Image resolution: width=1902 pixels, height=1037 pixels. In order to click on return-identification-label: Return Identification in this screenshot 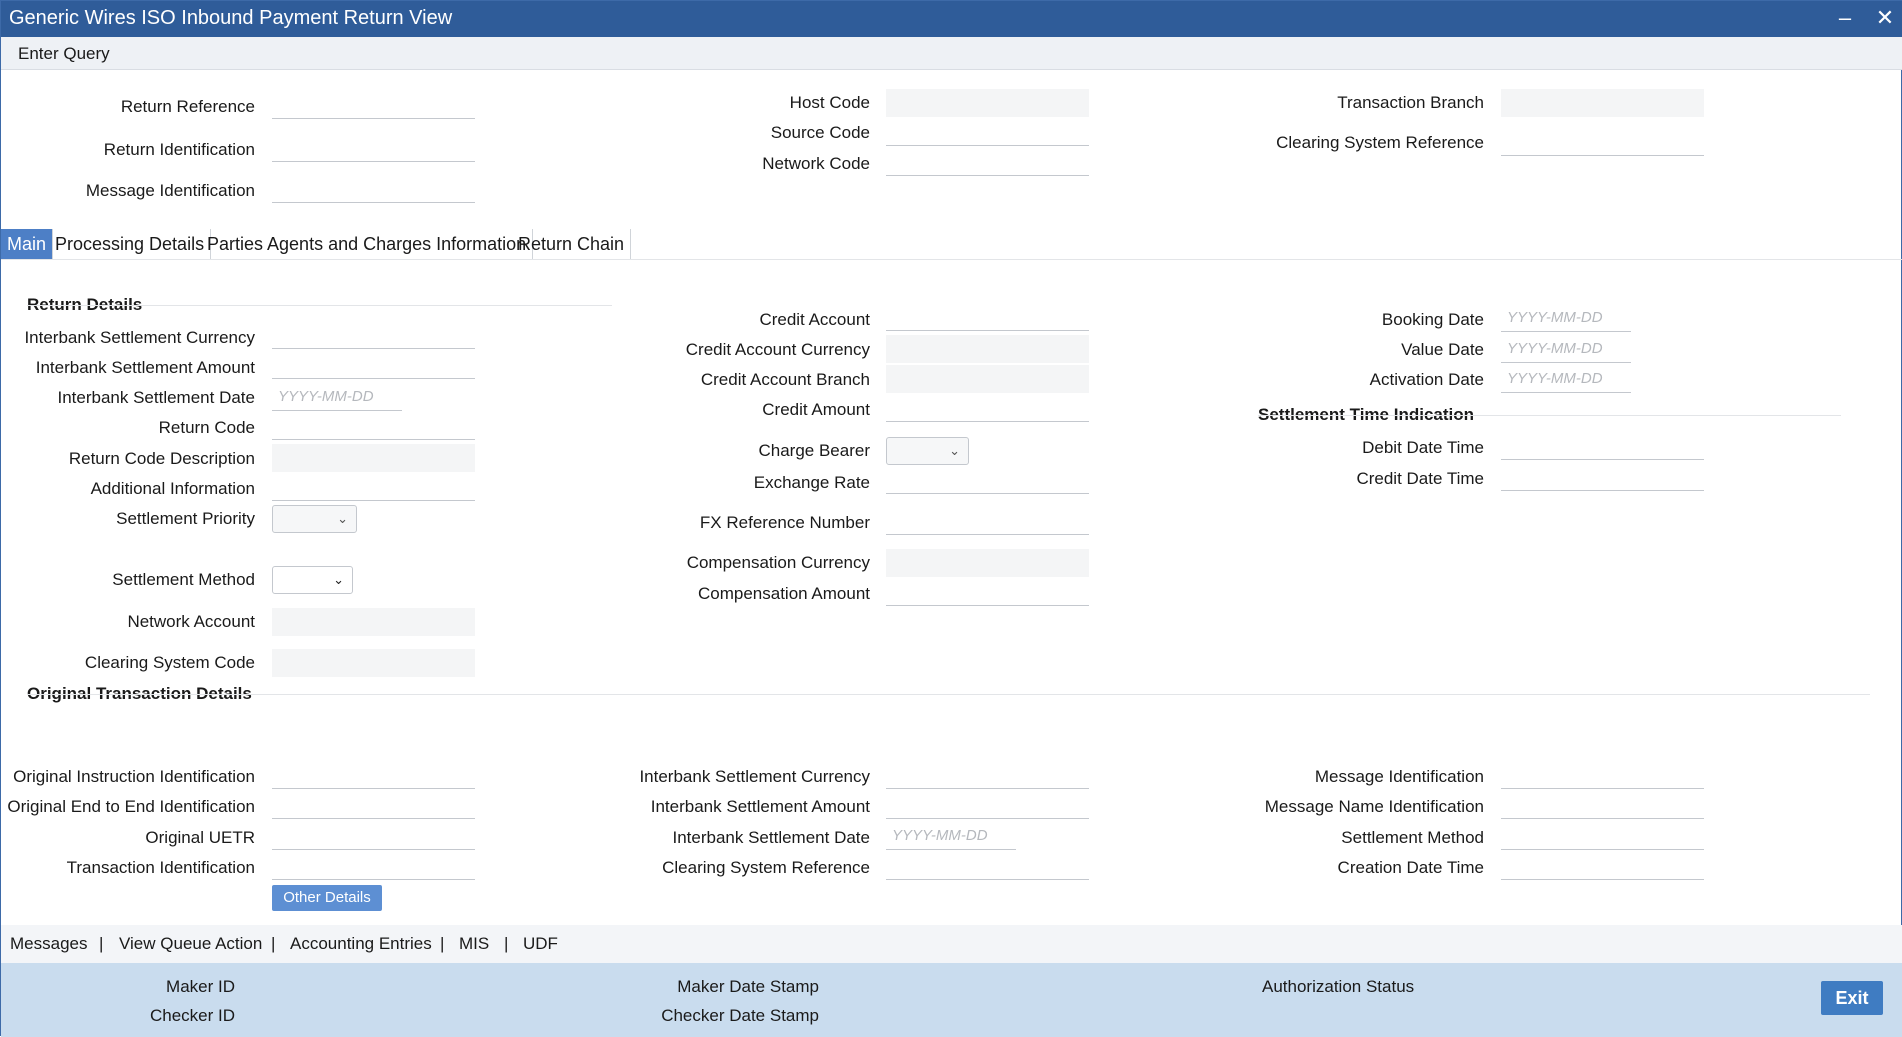, I will do `click(179, 149)`.